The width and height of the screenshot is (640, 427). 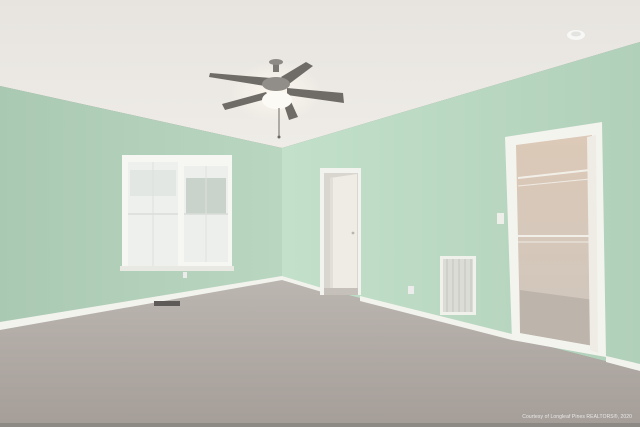 What do you see at coordinates (576, 35) in the screenshot?
I see `smoke-detector` at bounding box center [576, 35].